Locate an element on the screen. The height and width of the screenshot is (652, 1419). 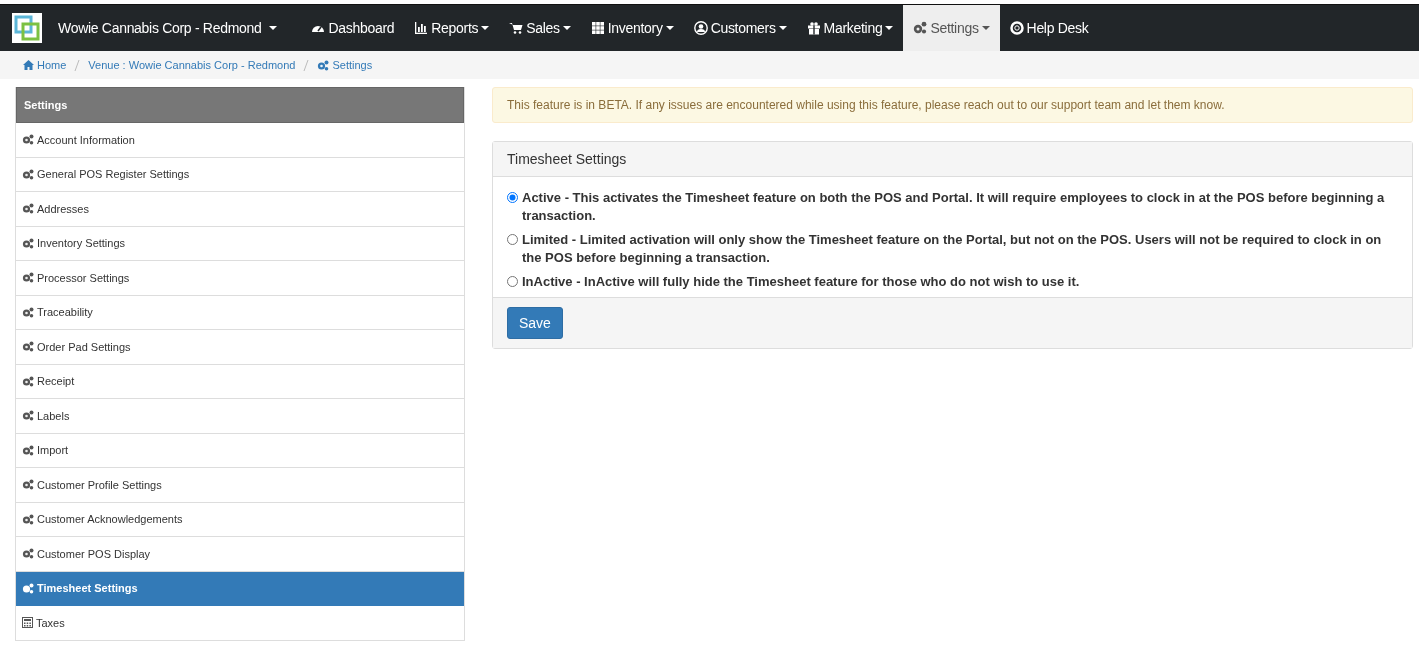
nav-item: Inventory is located at coordinates (632, 28).